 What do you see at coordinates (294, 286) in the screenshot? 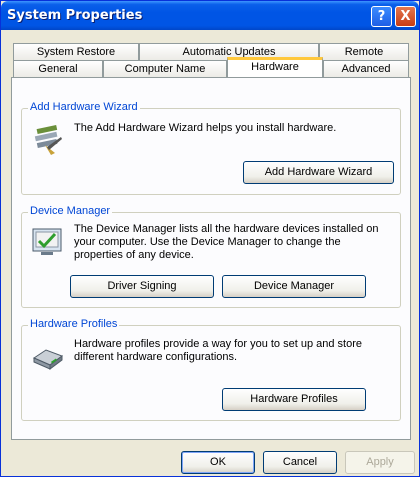
I see `device-manager-button: Device Manager` at bounding box center [294, 286].